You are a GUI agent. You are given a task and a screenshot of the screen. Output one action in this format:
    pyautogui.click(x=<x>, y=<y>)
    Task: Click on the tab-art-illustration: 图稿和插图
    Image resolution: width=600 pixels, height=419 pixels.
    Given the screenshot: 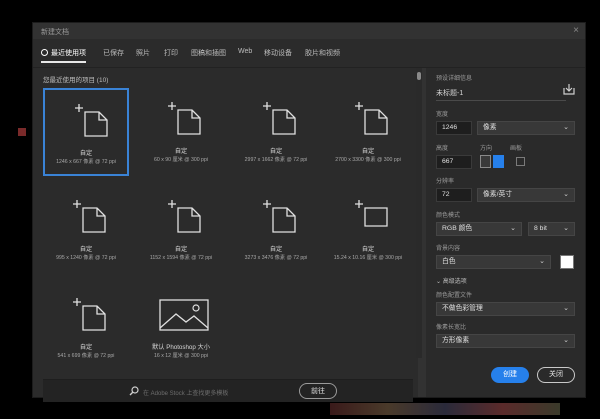 What is the action you would take?
    pyautogui.click(x=208, y=53)
    